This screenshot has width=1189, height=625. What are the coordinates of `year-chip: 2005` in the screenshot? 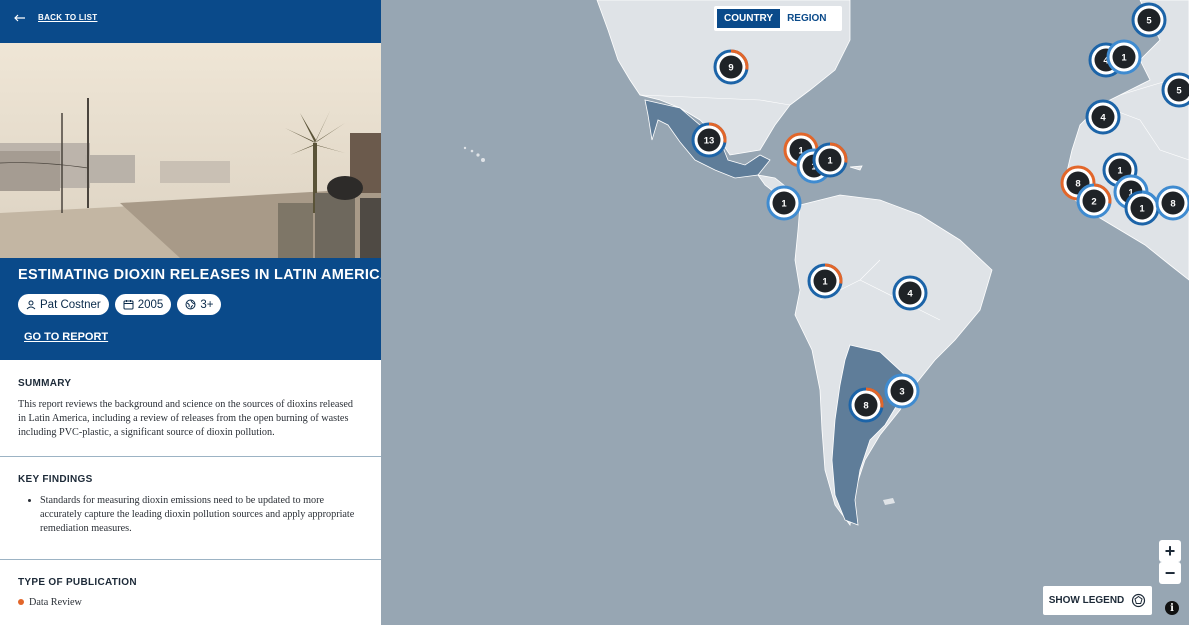 It's located at (143, 304).